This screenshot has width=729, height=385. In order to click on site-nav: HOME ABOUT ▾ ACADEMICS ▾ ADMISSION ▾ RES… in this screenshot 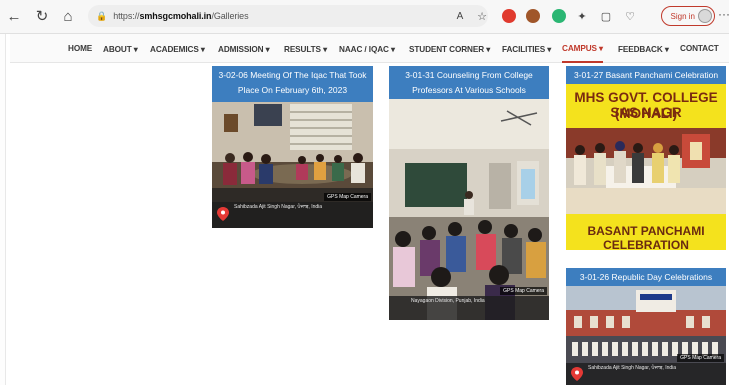, I will do `click(369, 48)`.